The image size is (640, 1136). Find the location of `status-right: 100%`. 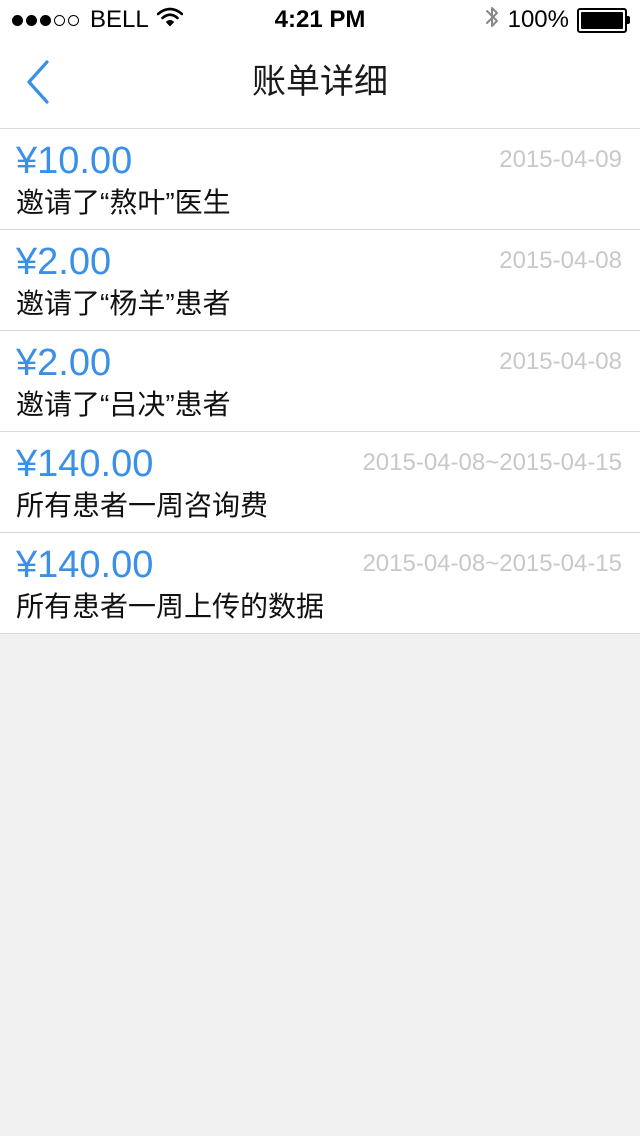

status-right: 100% is located at coordinates (557, 20).